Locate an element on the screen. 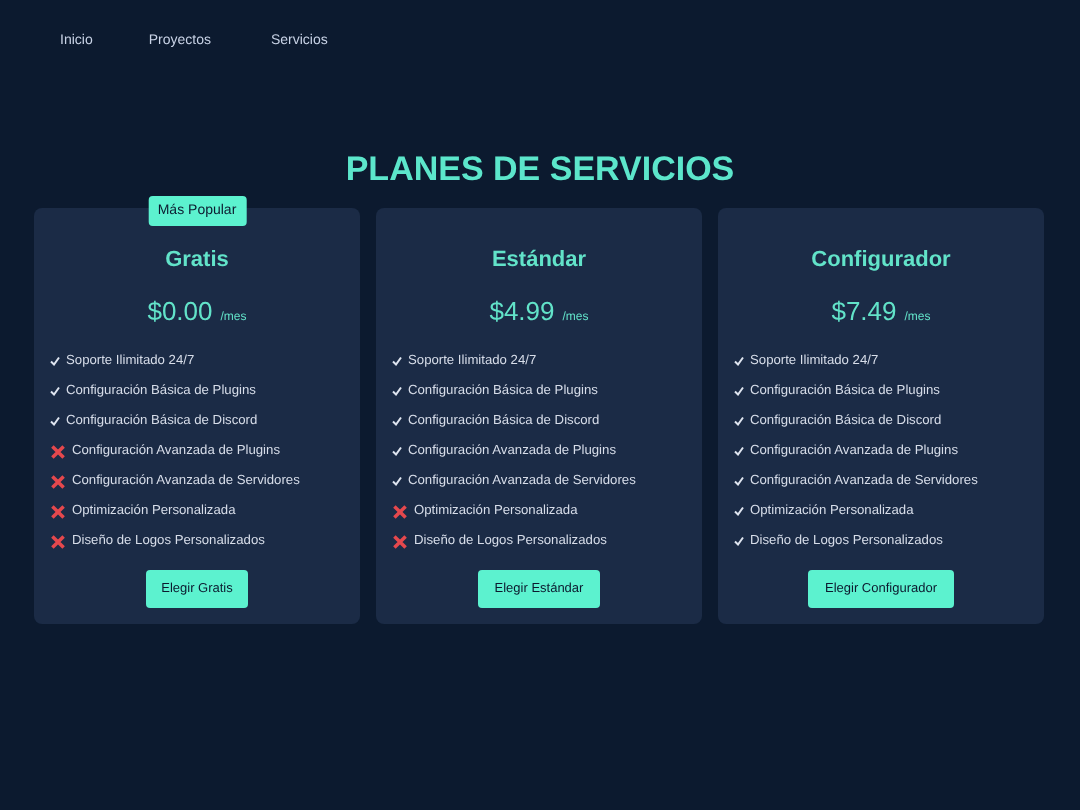 Image resolution: width=1080 pixels, height=810 pixels. plan-price: $0.00 is located at coordinates (180, 311).